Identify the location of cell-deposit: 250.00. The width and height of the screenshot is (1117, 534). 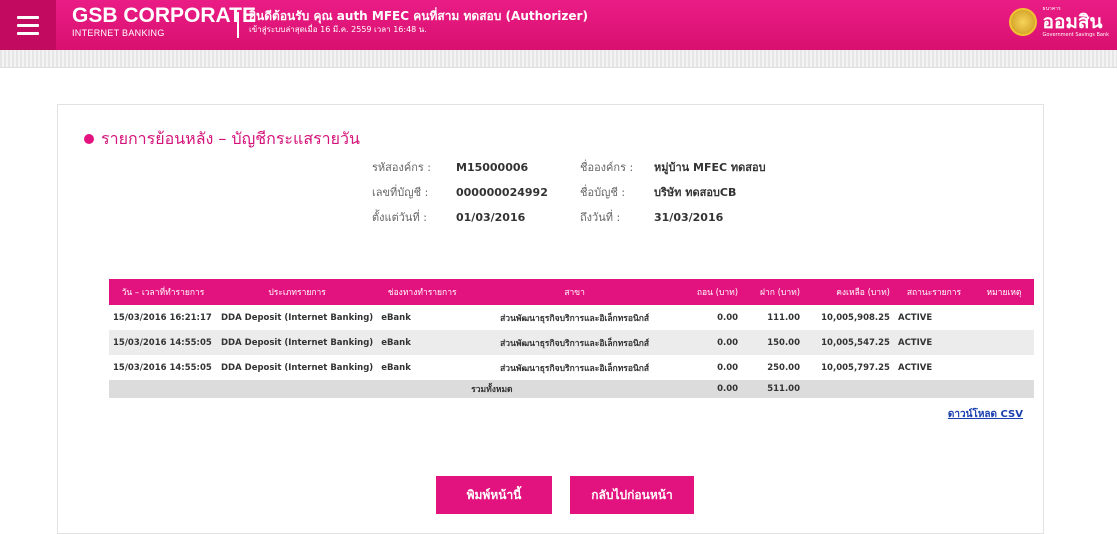
(773, 367).